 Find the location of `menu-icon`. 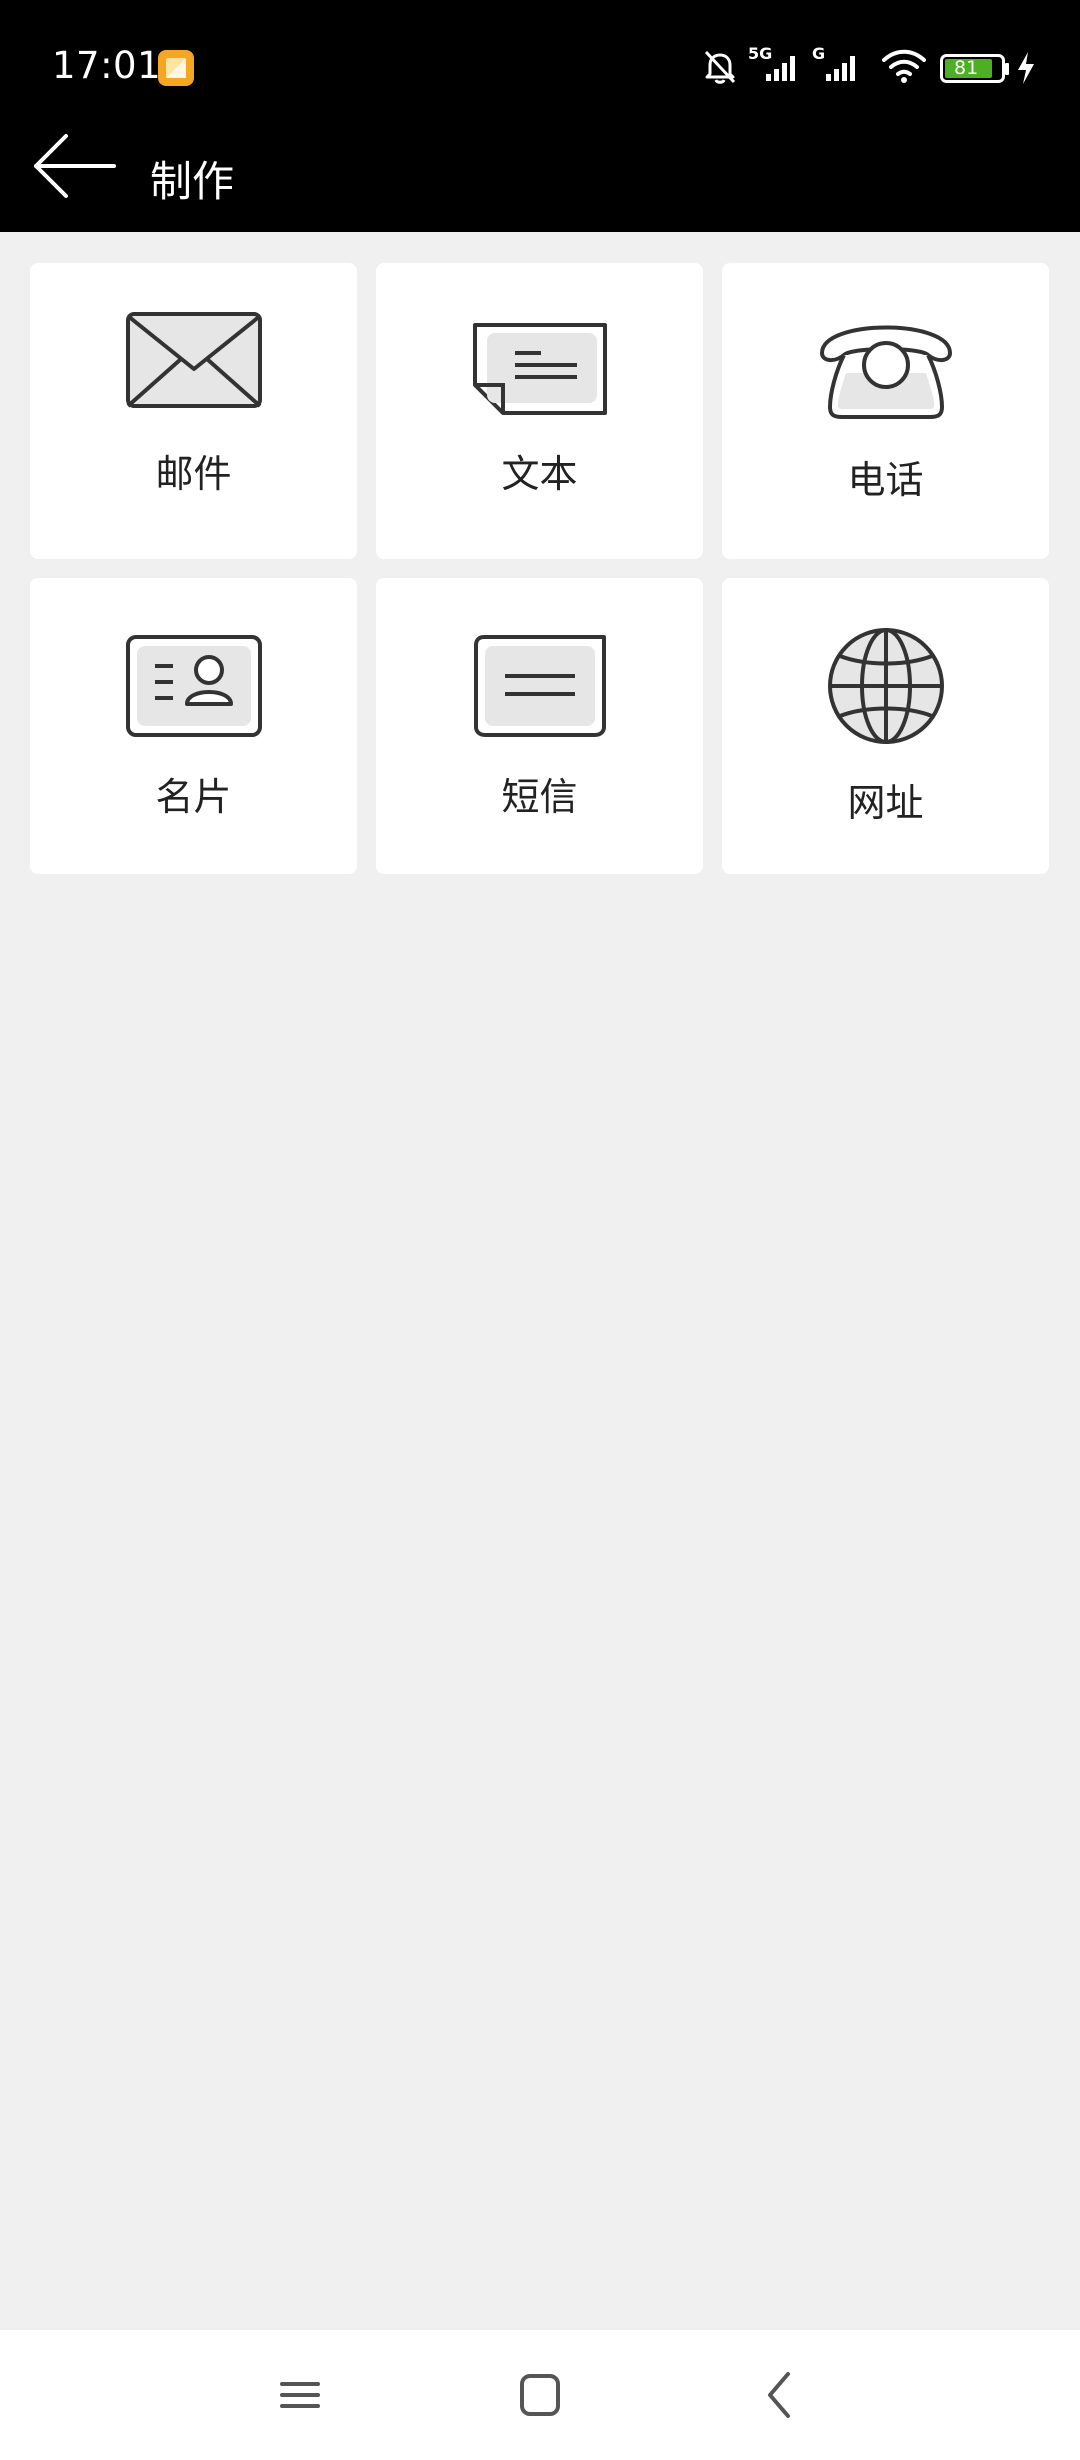

menu-icon is located at coordinates (300, 2395).